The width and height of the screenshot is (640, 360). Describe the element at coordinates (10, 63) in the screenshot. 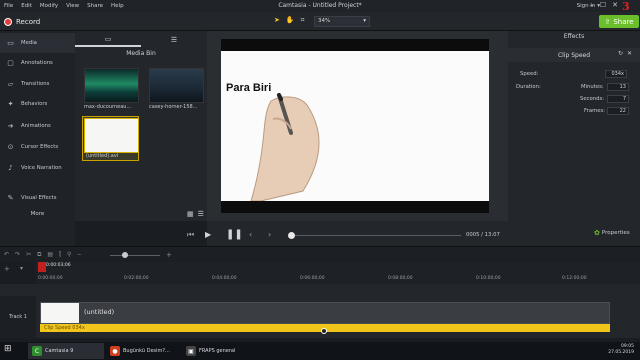

I see `annotations-icon: ▢` at that location.